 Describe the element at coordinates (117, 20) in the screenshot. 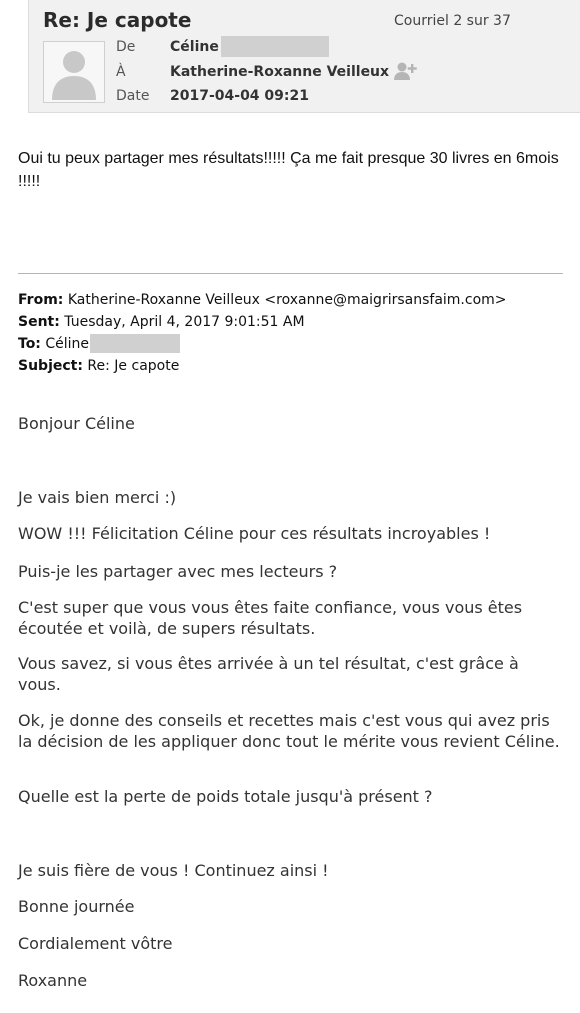

I see `message-subject: Re: Je capote` at that location.